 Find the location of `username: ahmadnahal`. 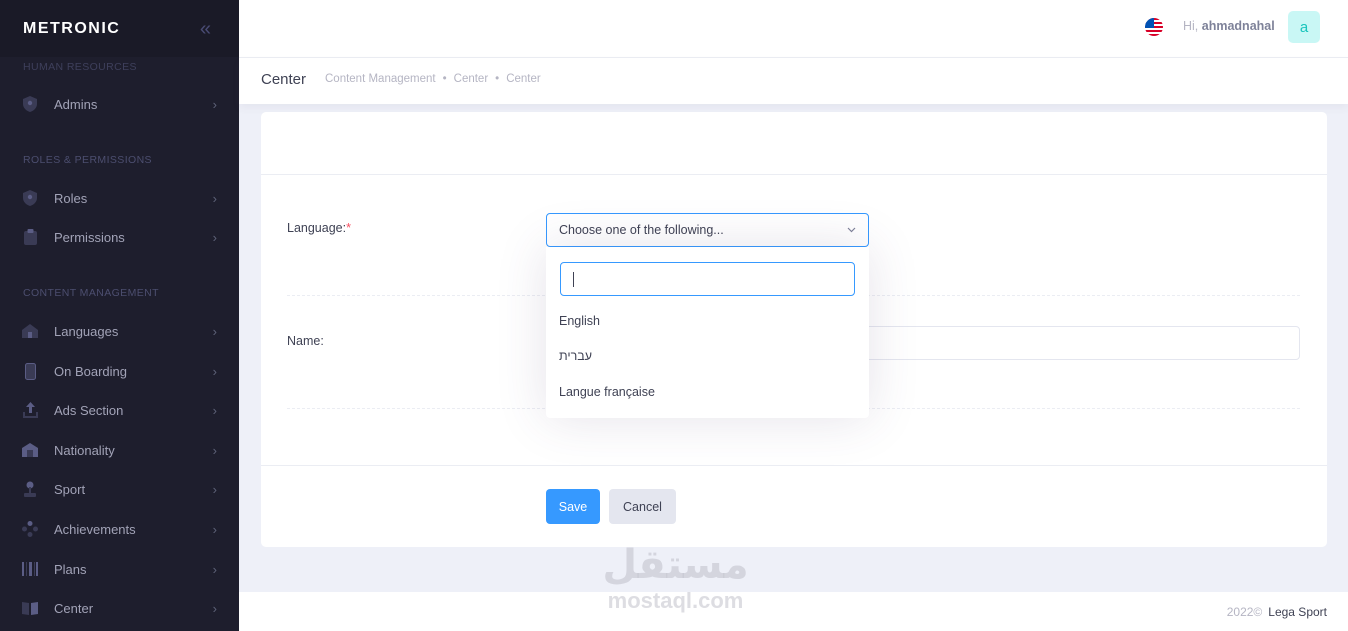

username: ahmadnahal is located at coordinates (1238, 26).